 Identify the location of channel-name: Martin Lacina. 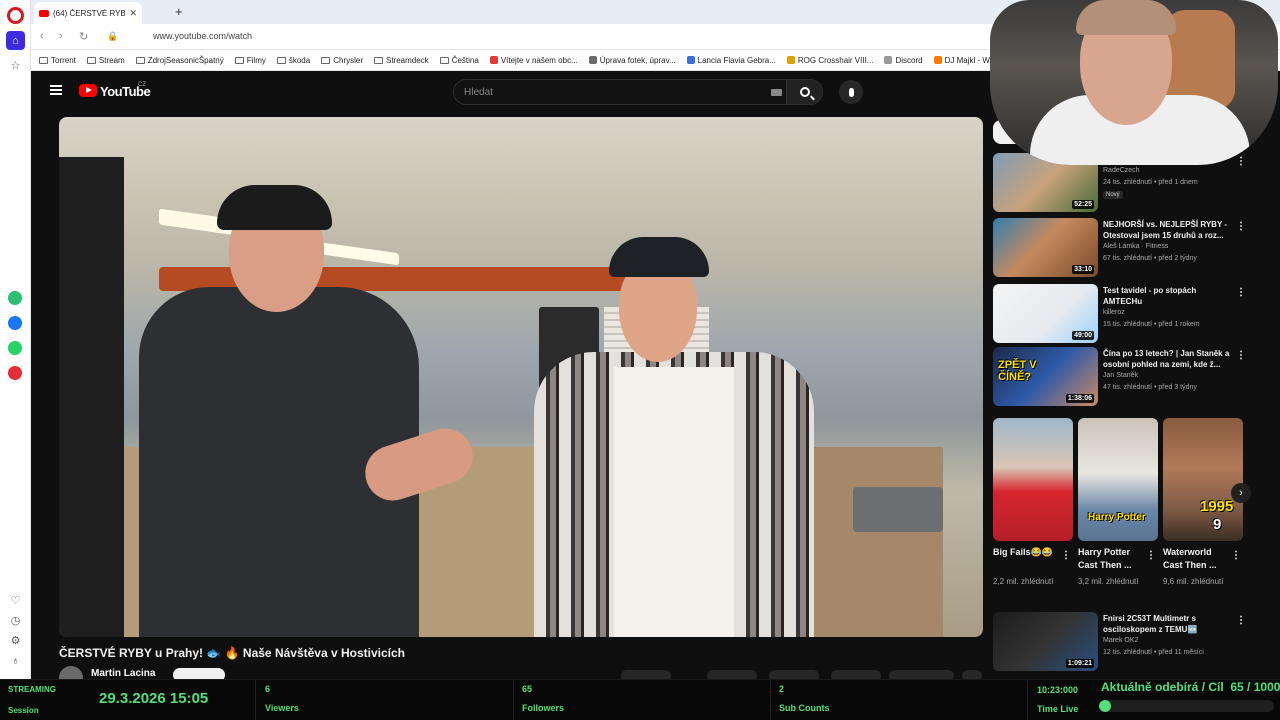
(123, 673).